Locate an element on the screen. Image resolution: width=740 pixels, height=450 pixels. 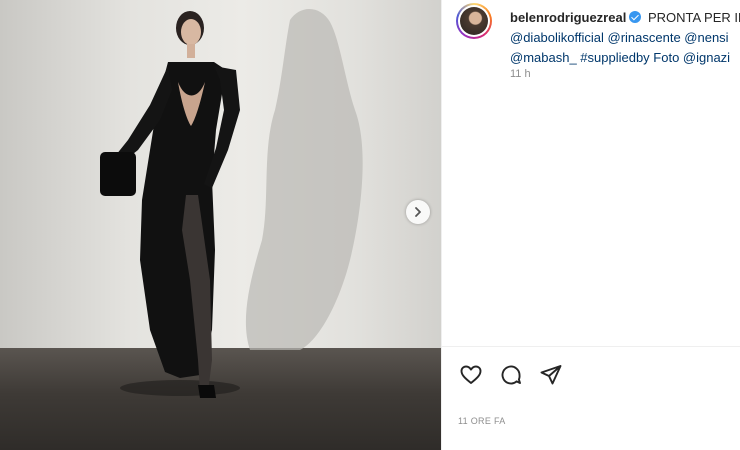
caption-timestamp: 11 h is located at coordinates (520, 74).